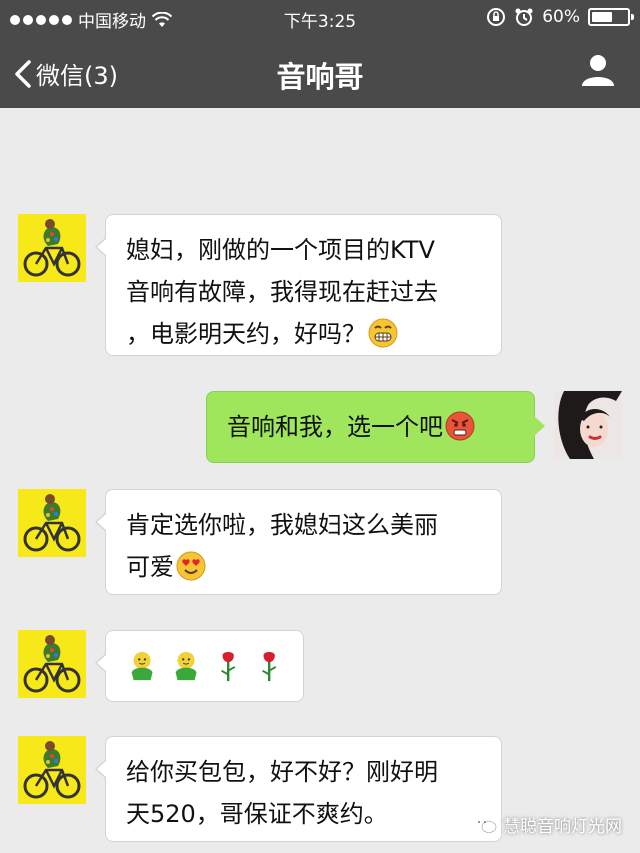  Describe the element at coordinates (320, 77) in the screenshot. I see `chat-title: 音响哥` at that location.